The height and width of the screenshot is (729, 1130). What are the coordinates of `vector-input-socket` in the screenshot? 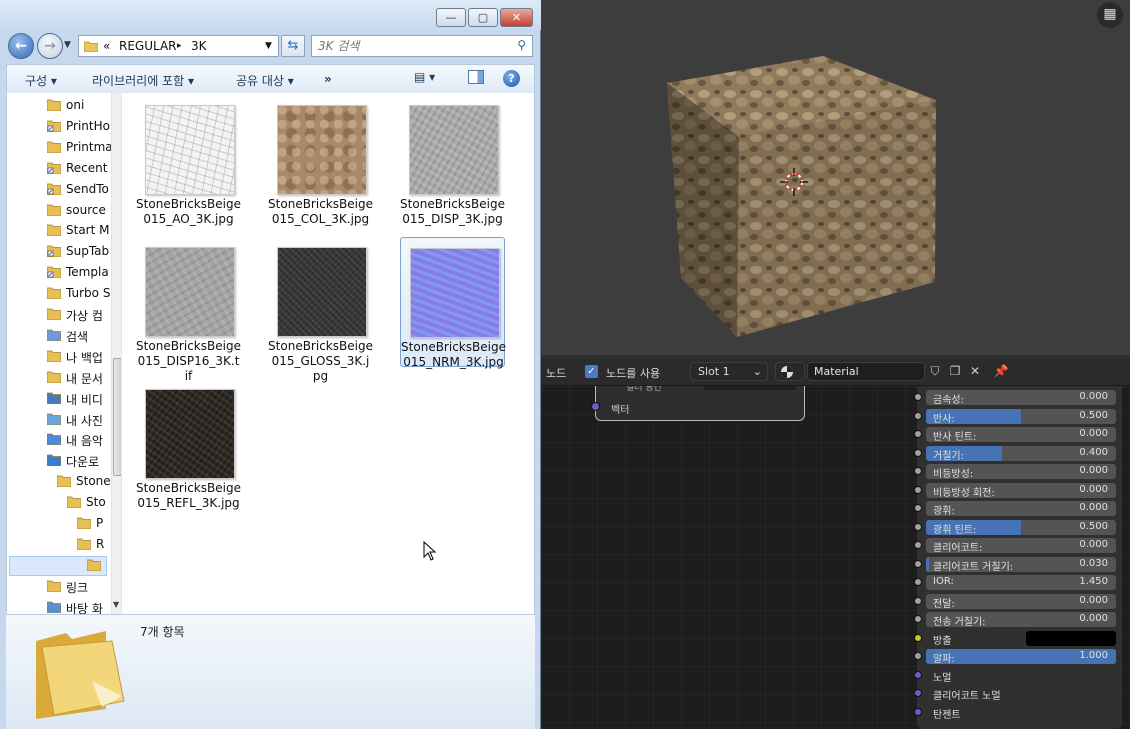 It's located at (595, 406).